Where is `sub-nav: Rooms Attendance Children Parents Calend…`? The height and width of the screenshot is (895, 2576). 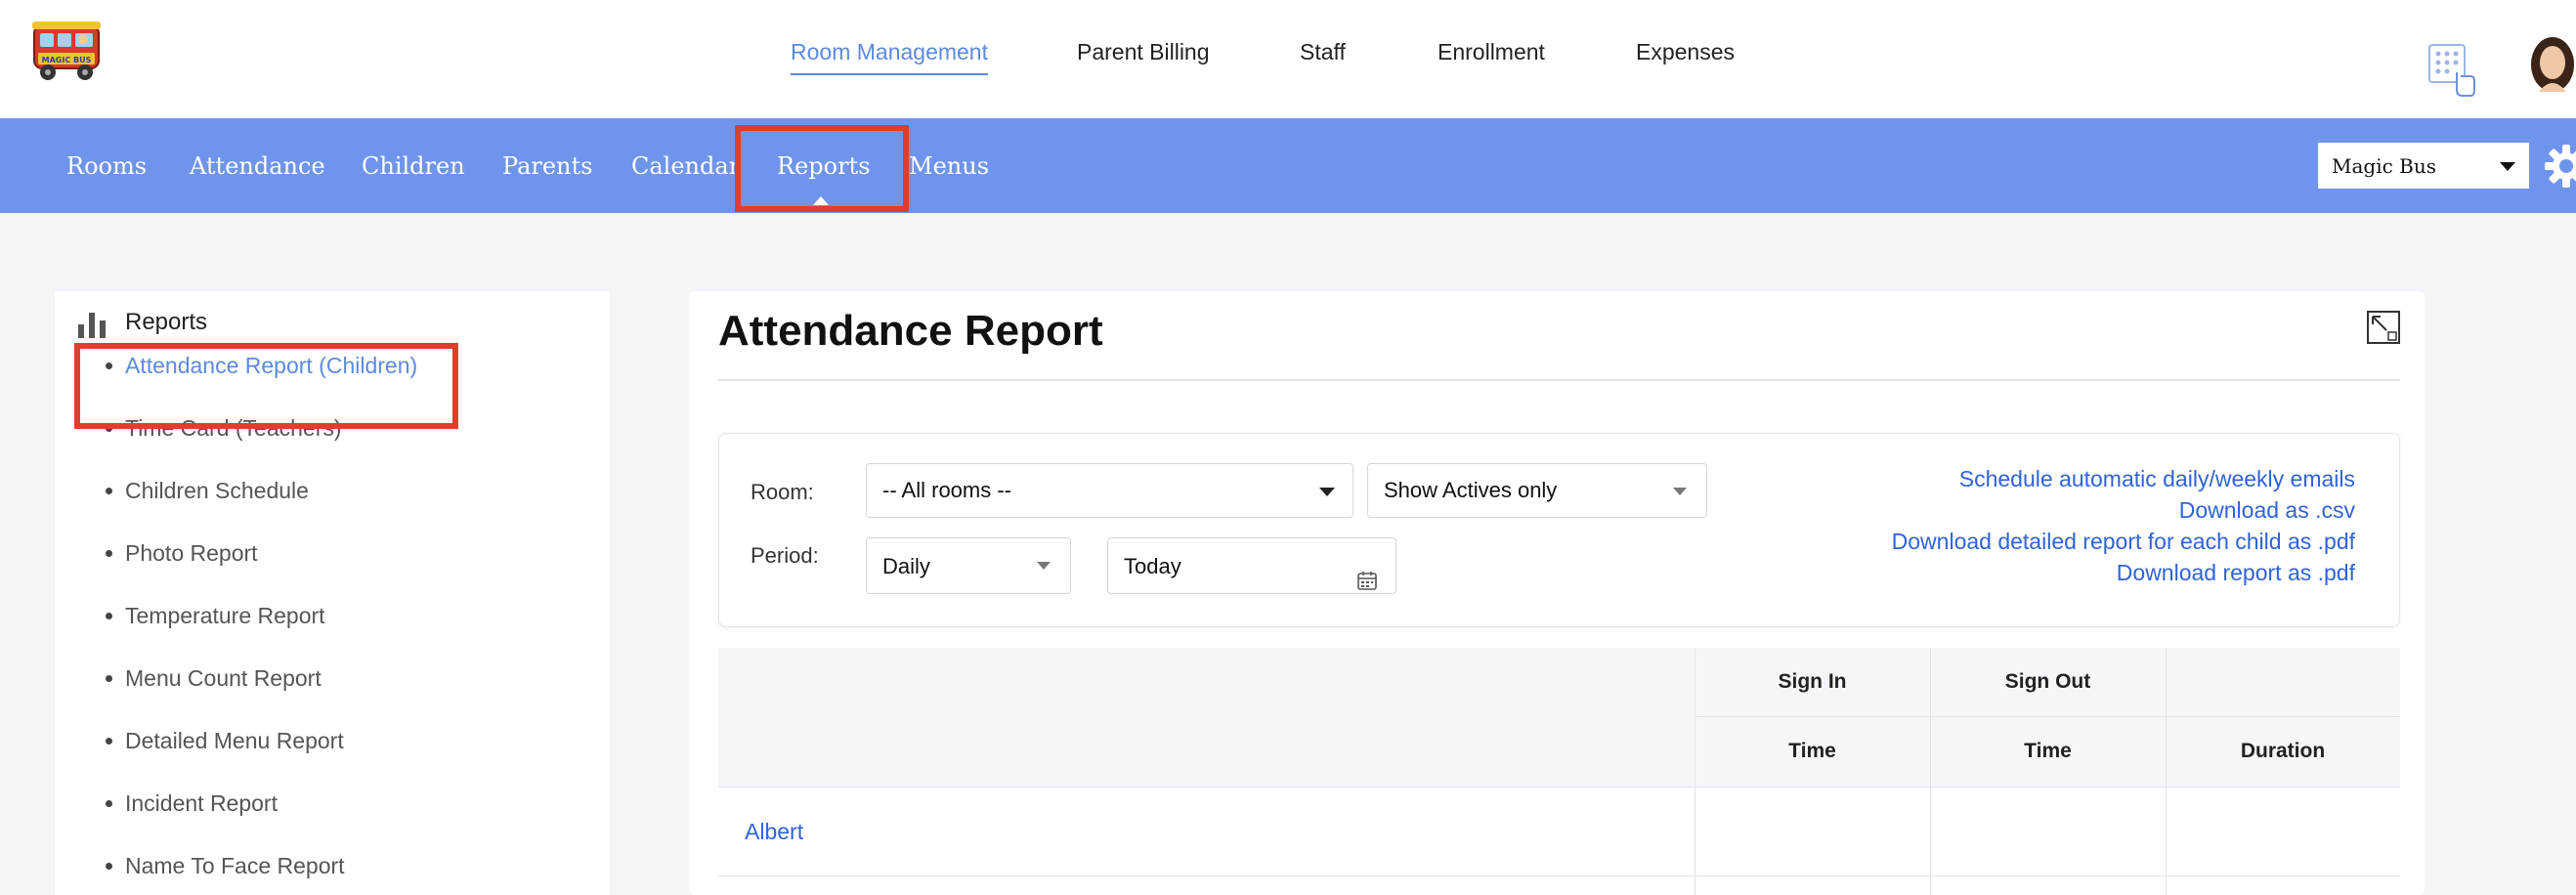 sub-nav: Rooms Attendance Children Parents Calend… is located at coordinates (1288, 165).